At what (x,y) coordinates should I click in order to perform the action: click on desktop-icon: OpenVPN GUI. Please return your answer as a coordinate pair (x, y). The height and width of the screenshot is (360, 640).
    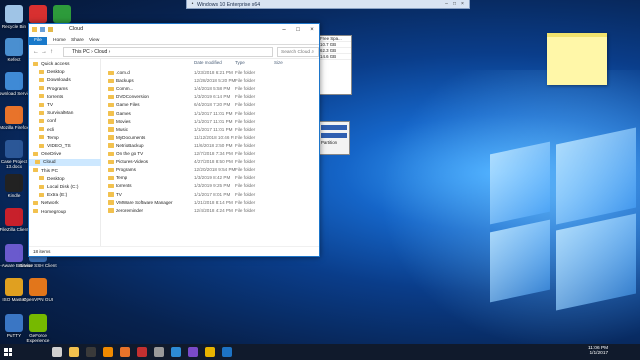
    Looking at the image, I should click on (38, 290).